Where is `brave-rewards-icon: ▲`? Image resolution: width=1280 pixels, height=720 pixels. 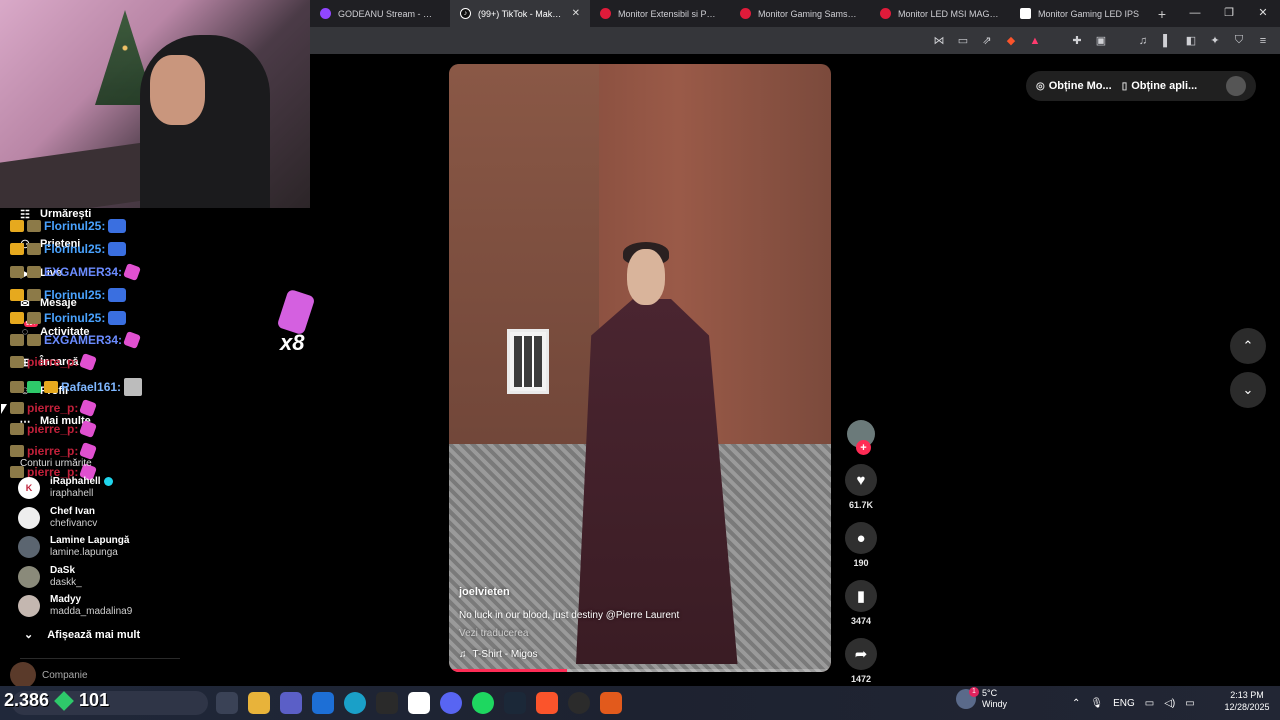 brave-rewards-icon: ▲ is located at coordinates (1035, 41).